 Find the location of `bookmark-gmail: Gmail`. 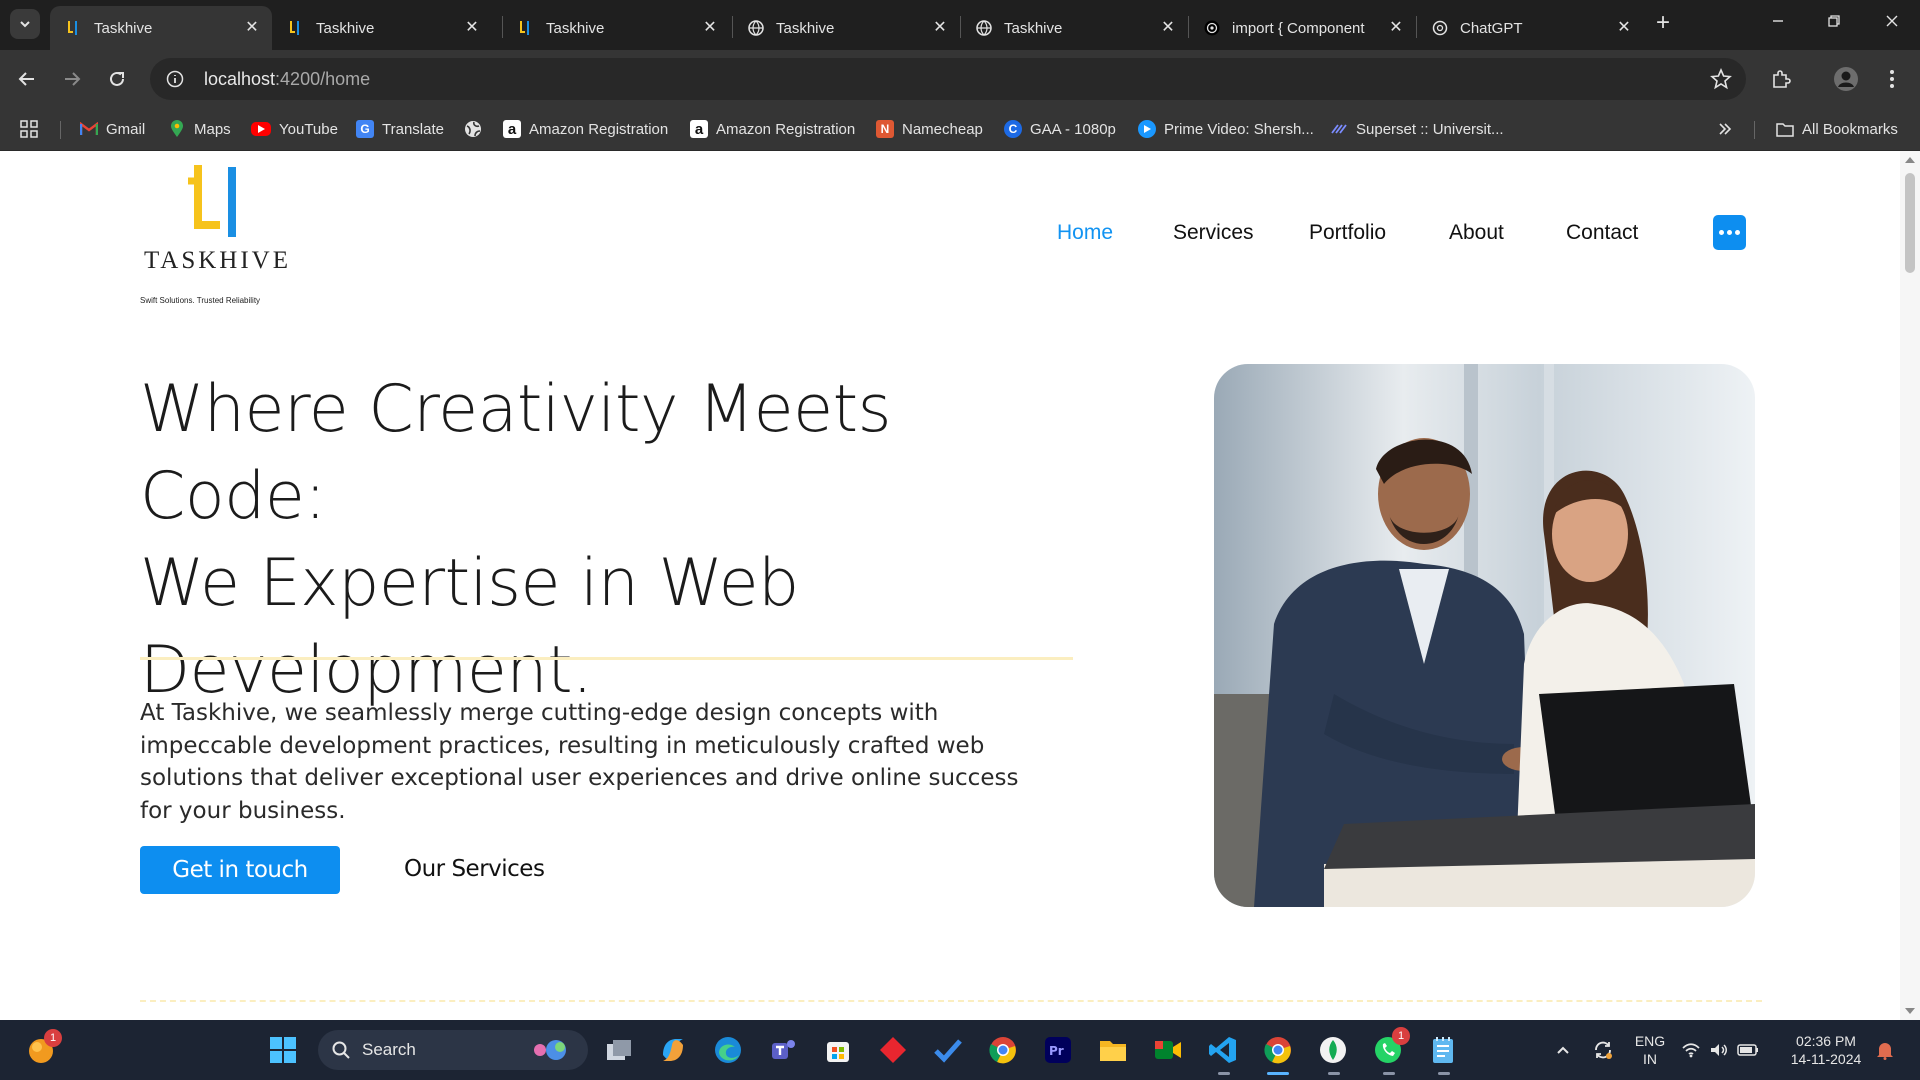

bookmark-gmail: Gmail is located at coordinates (112, 129).